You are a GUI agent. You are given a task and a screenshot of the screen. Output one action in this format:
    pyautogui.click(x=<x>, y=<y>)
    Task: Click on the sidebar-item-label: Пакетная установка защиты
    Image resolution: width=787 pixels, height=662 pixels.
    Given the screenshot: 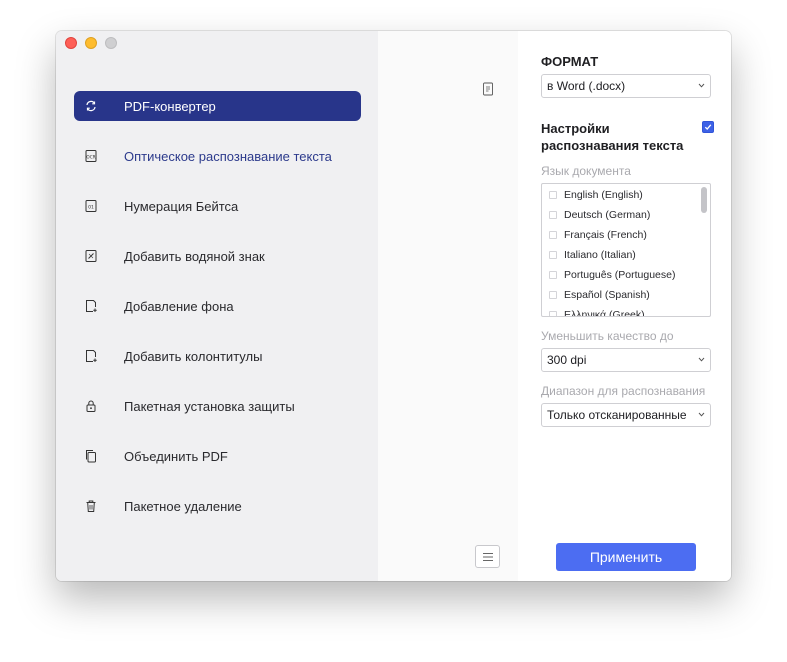 What is the action you would take?
    pyautogui.click(x=209, y=406)
    